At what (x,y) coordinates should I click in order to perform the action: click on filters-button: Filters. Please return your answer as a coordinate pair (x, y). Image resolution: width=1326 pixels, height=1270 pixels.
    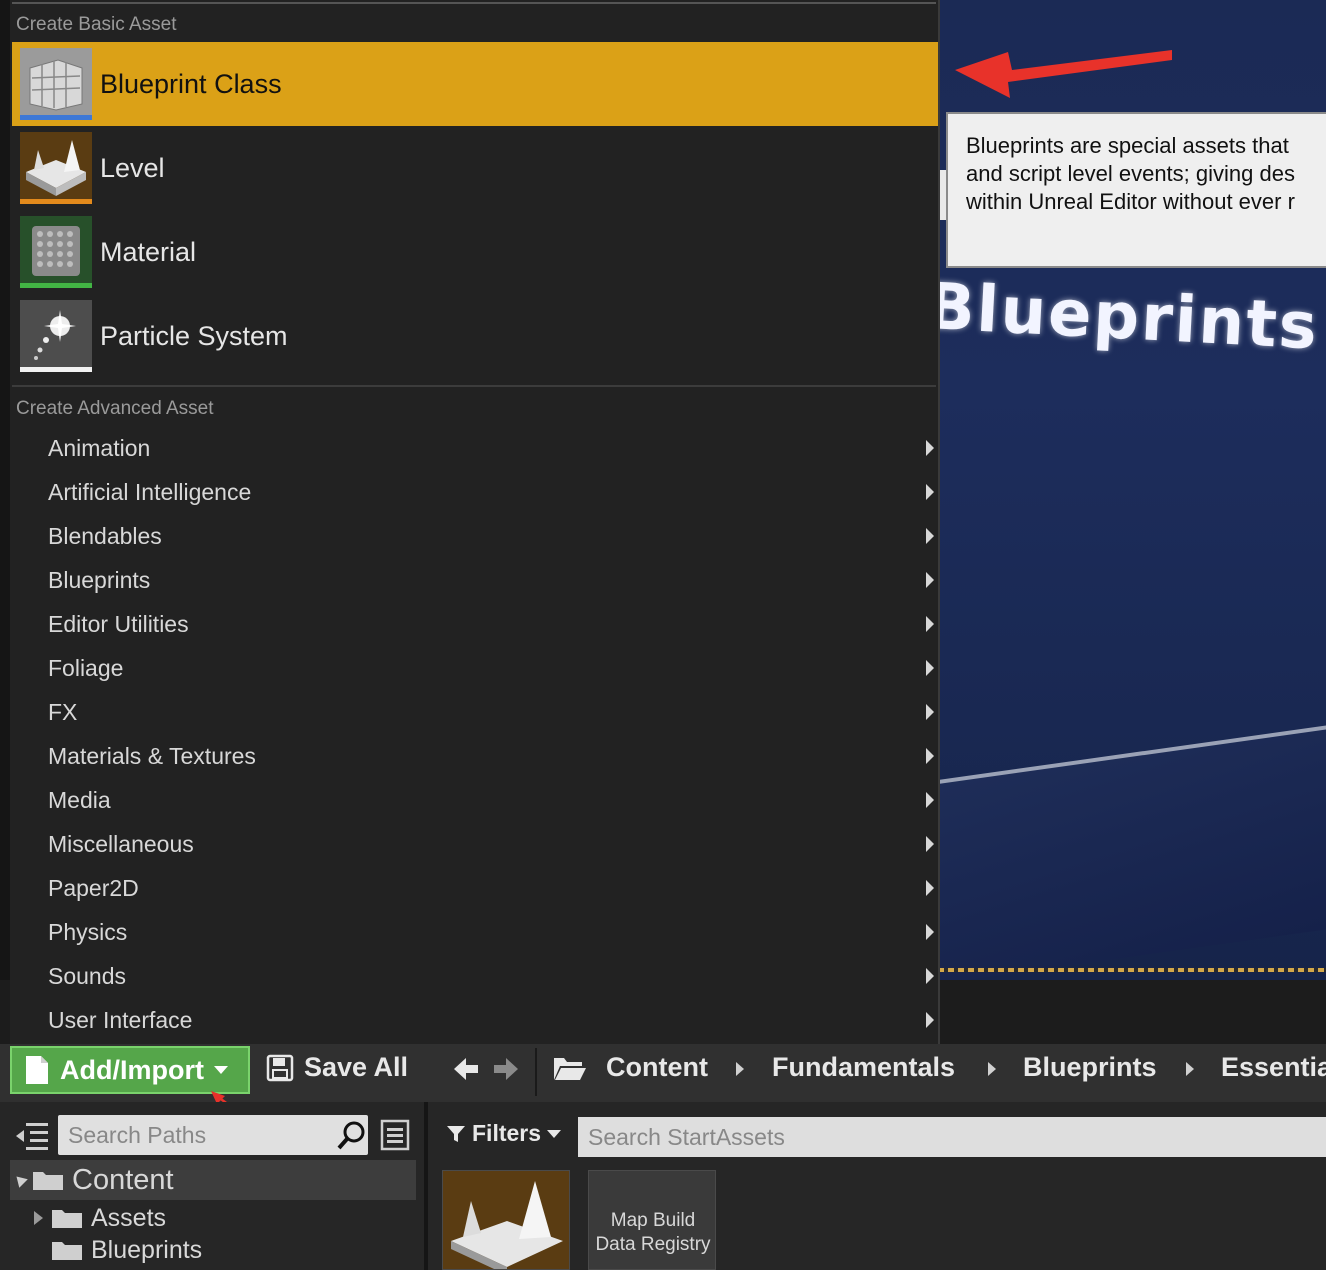
    Looking at the image, I should click on (504, 1133).